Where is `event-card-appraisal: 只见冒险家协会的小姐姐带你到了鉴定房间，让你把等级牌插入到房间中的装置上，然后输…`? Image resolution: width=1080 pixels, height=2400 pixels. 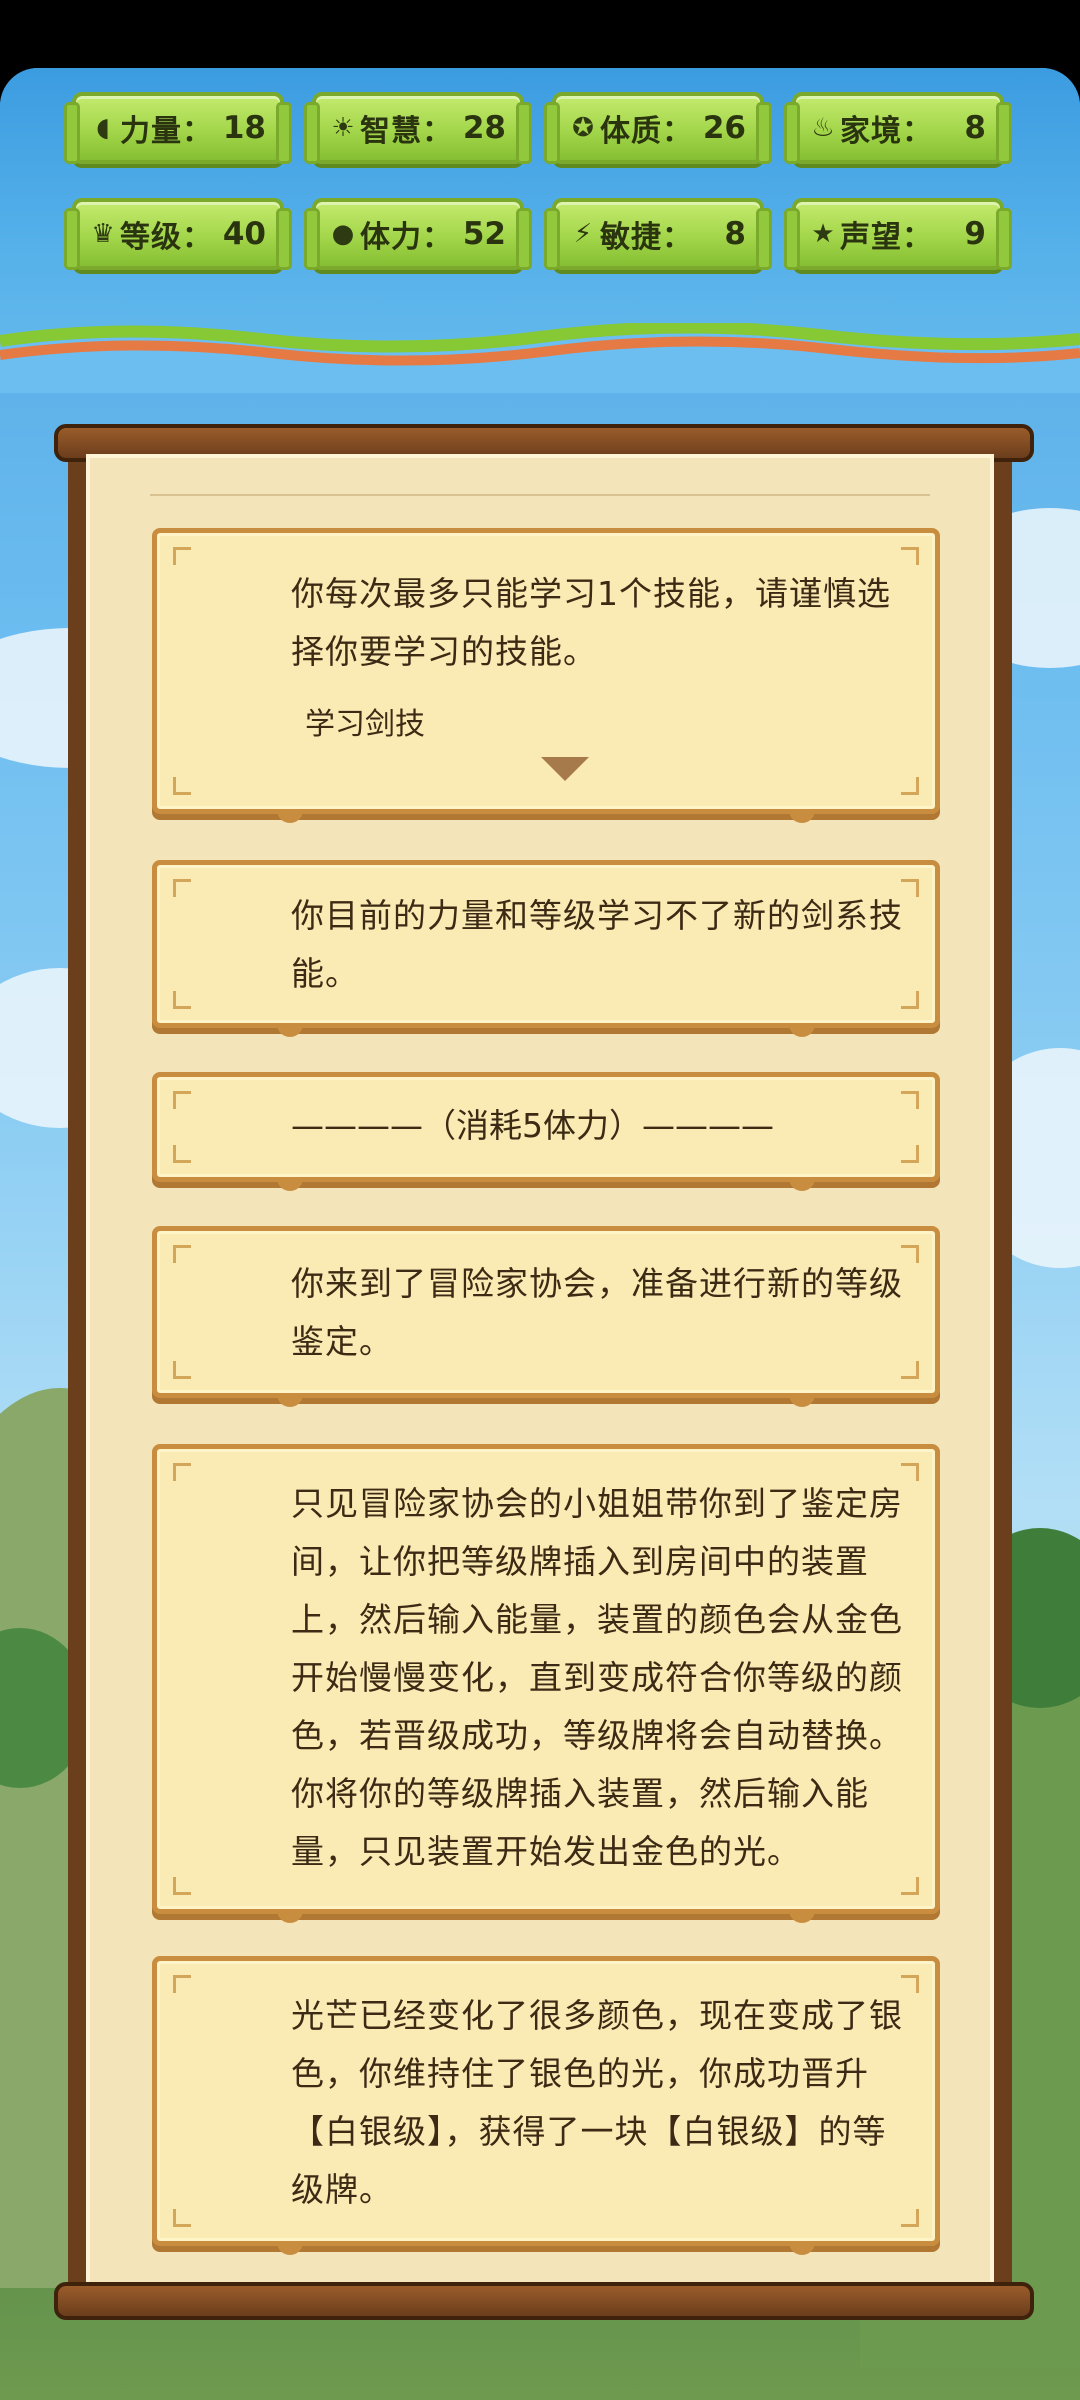 event-card-appraisal: 只见冒险家协会的小姐姐带你到了鉴定房间，让你把等级牌插入到房间中的装置上，然后输… is located at coordinates (546, 1683).